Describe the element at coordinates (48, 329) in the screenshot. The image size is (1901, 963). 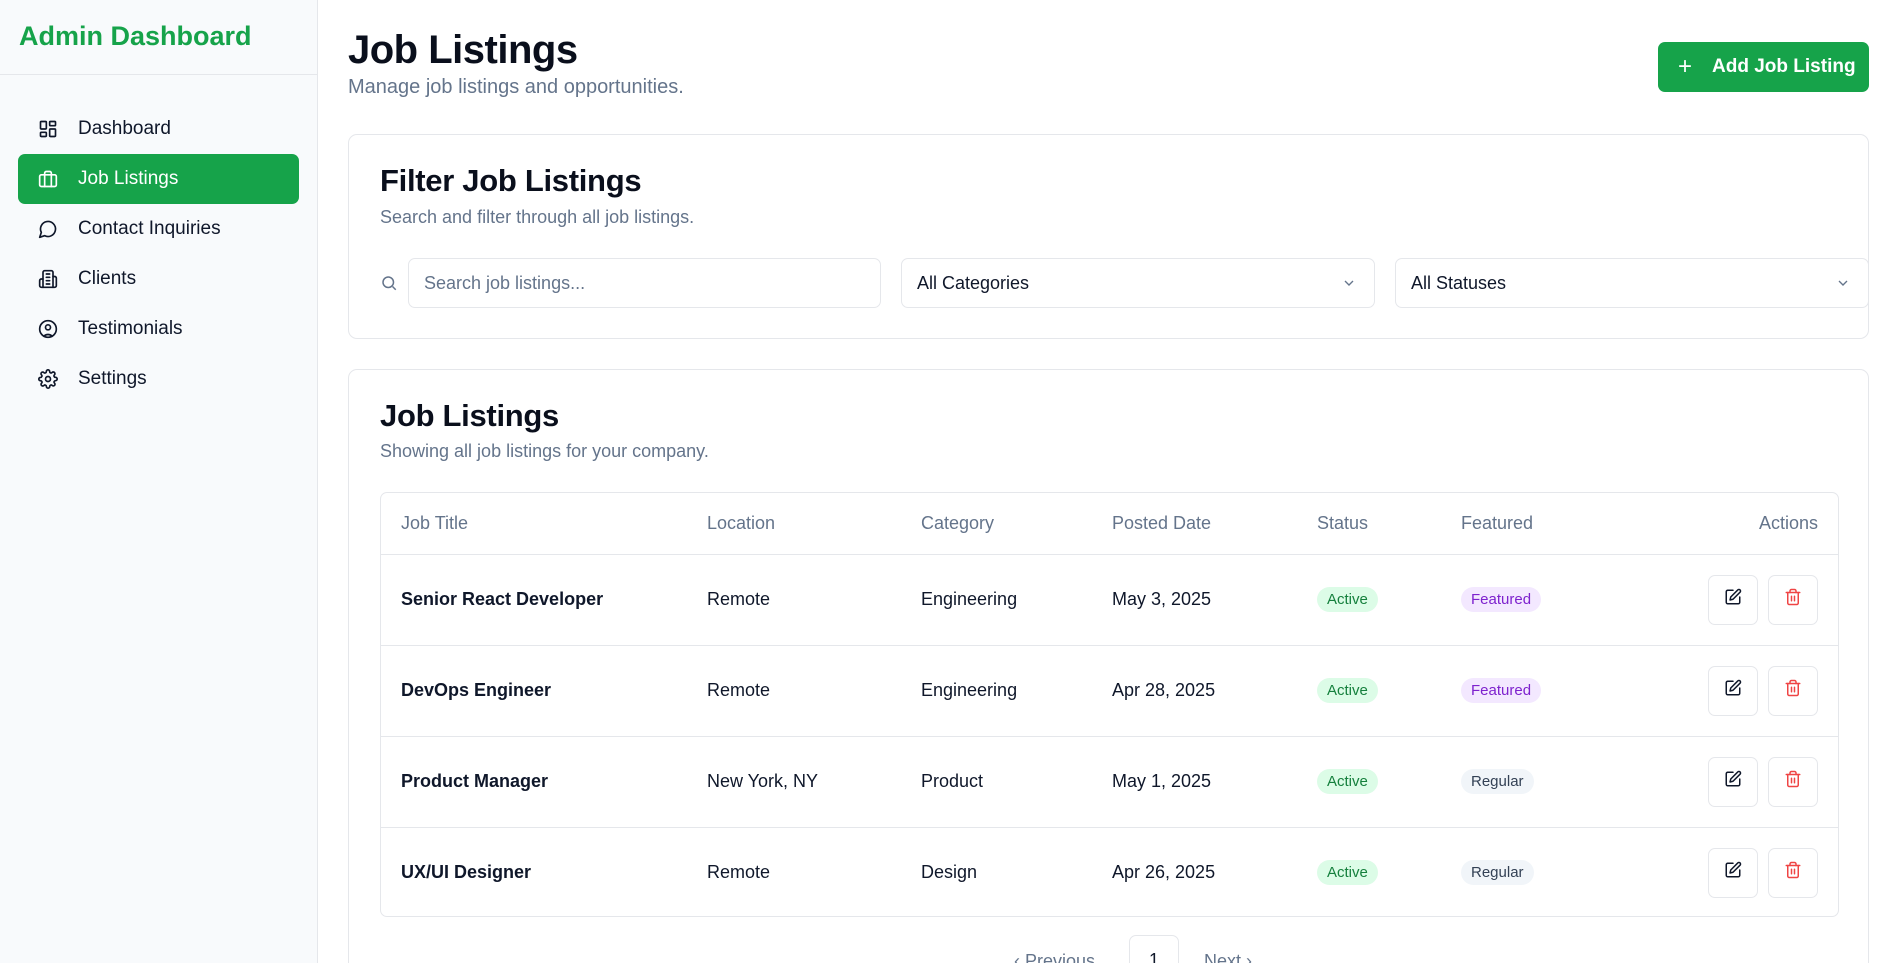
I see `user-circle-icon` at that location.